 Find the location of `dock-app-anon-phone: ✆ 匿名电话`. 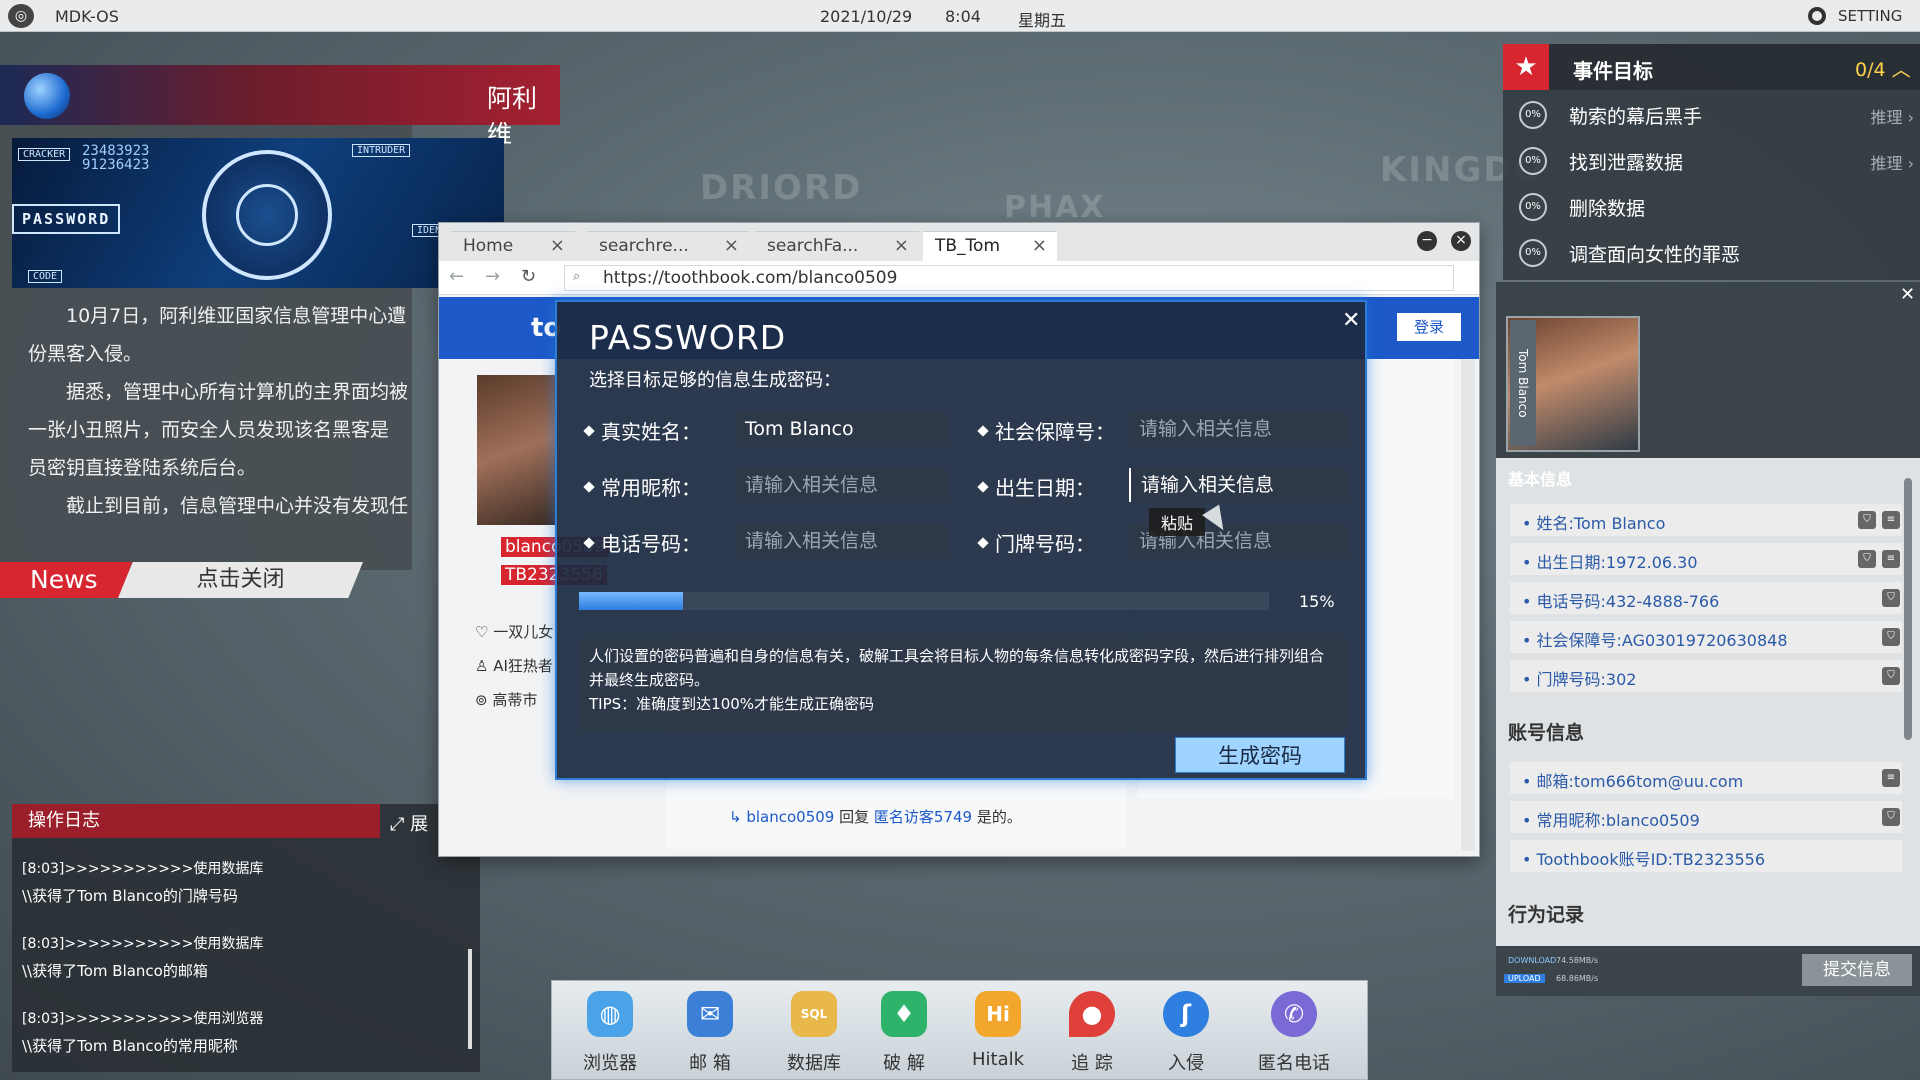

dock-app-anon-phone: ✆ 匿名电话 is located at coordinates (1294, 1033).